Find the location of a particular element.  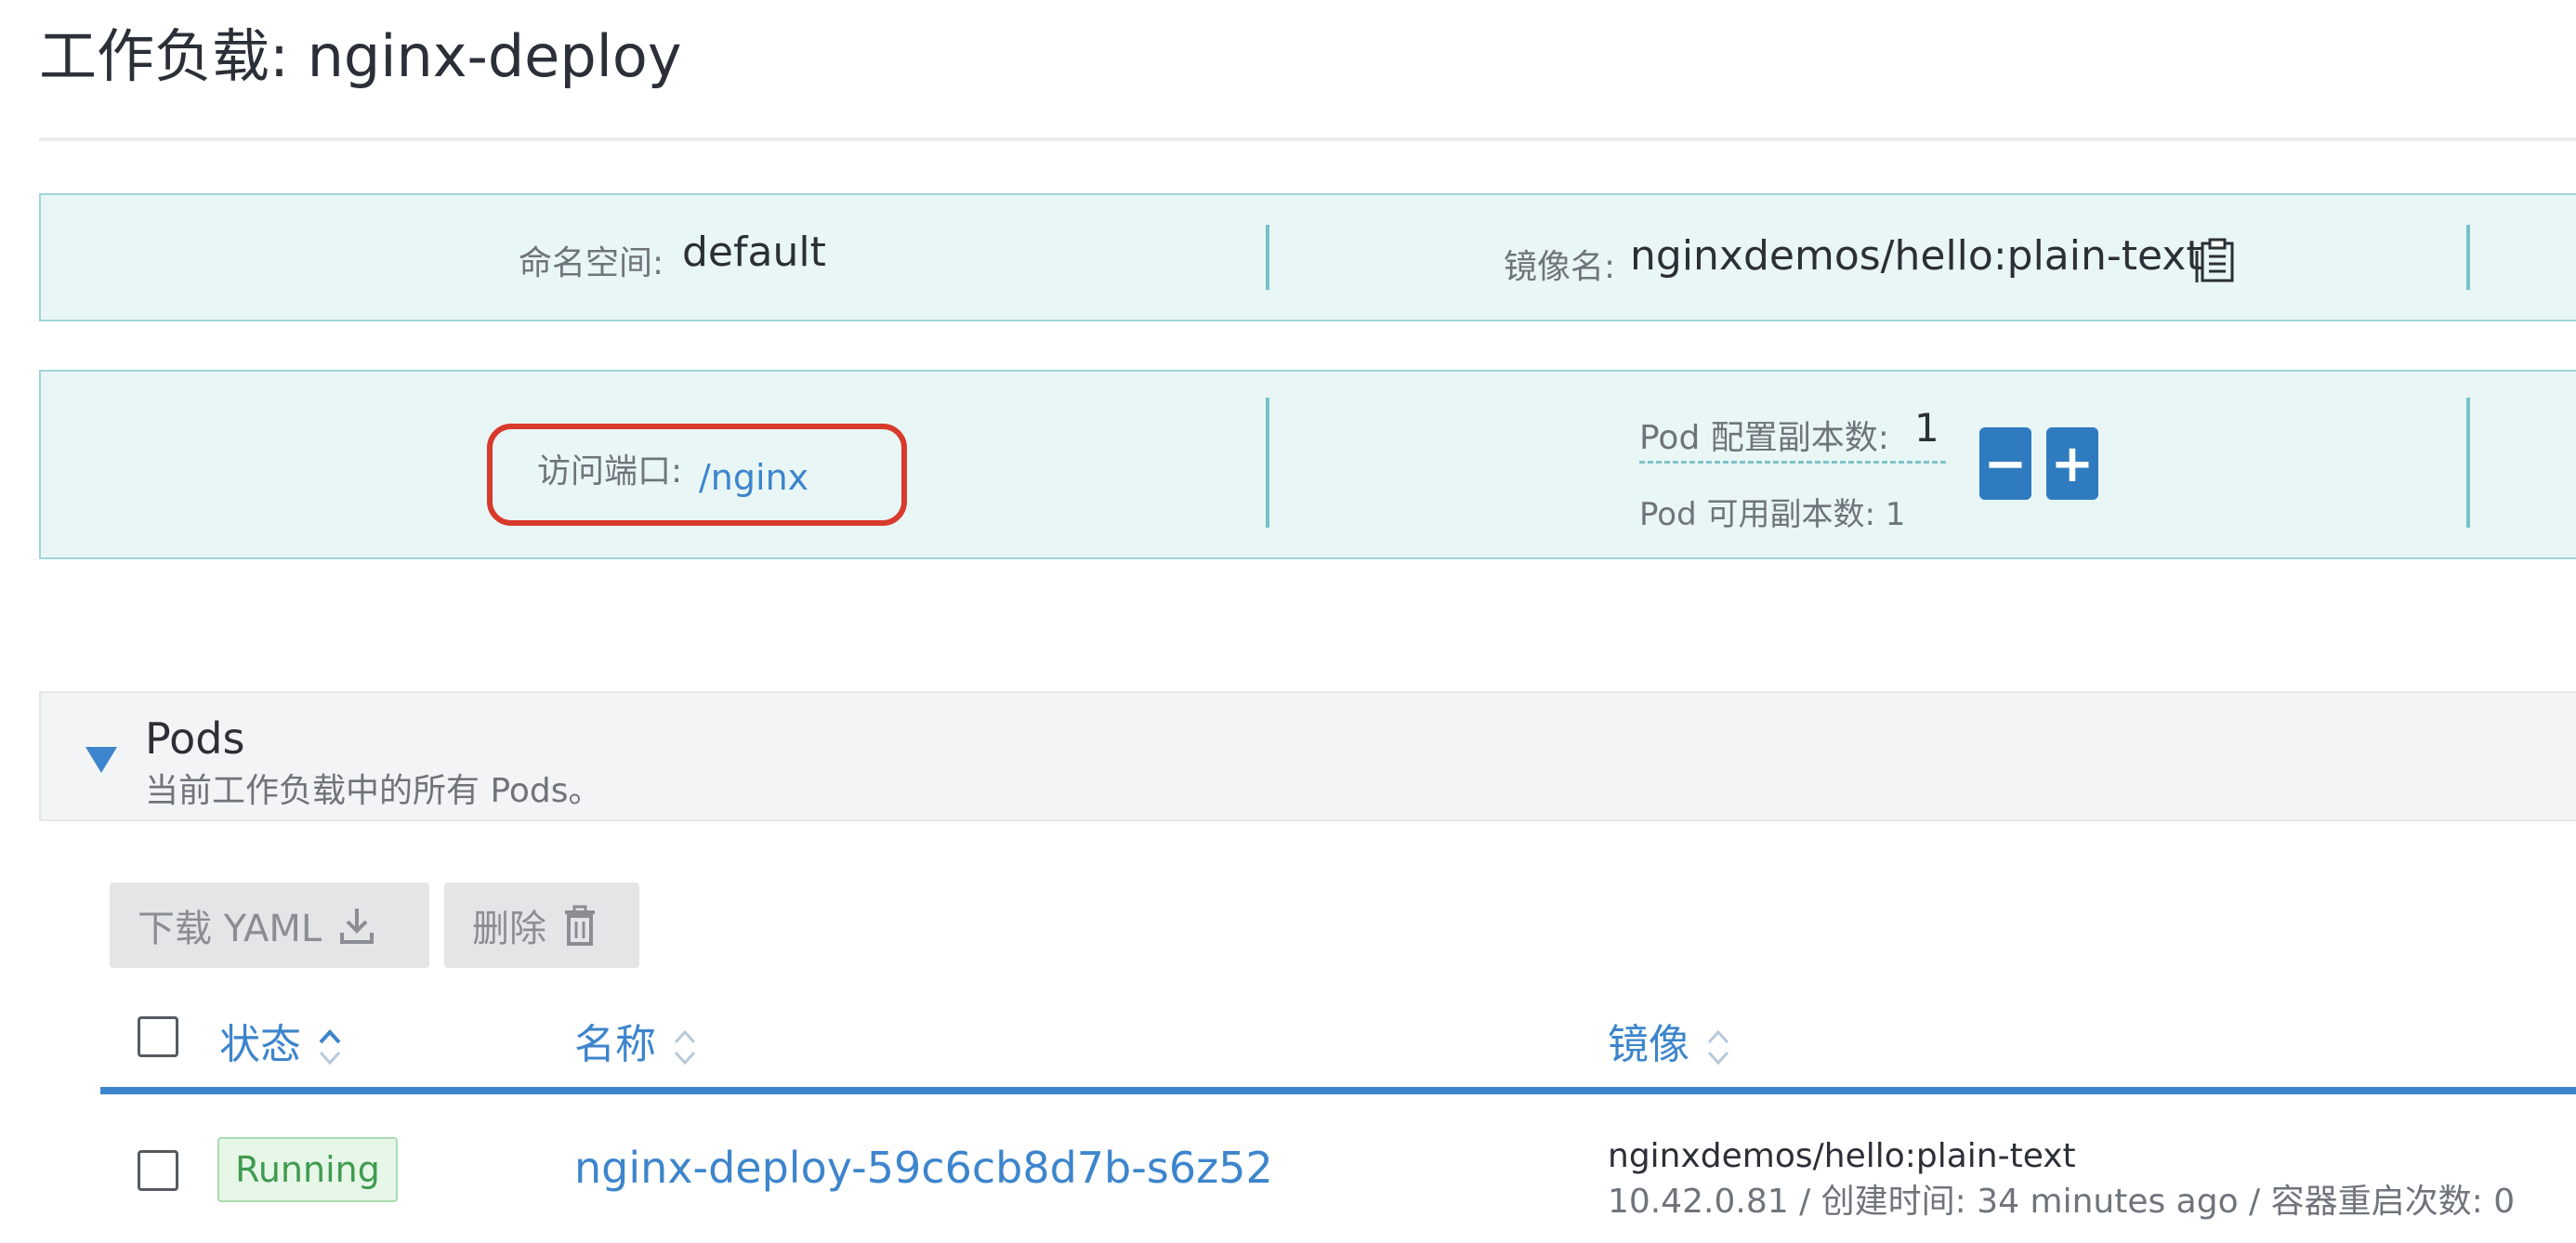

info-panel-access is located at coordinates (1307, 464).